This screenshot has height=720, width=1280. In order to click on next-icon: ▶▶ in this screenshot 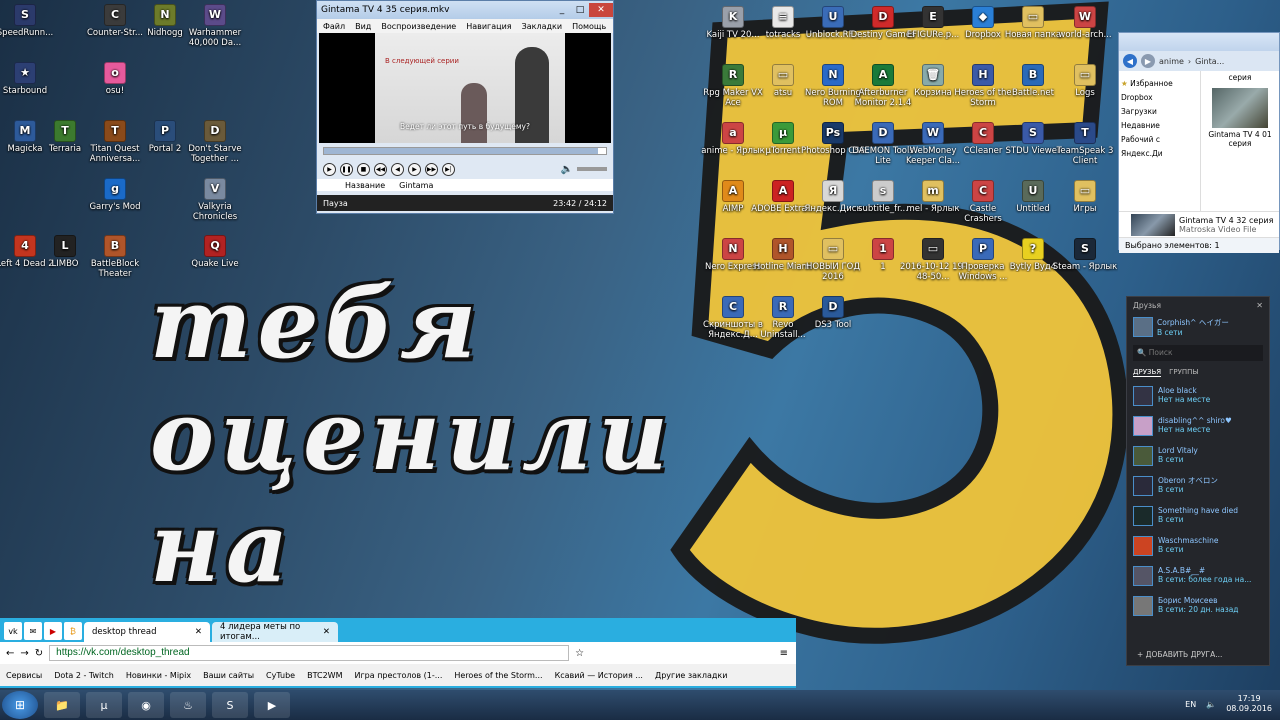, I will do `click(431, 169)`.